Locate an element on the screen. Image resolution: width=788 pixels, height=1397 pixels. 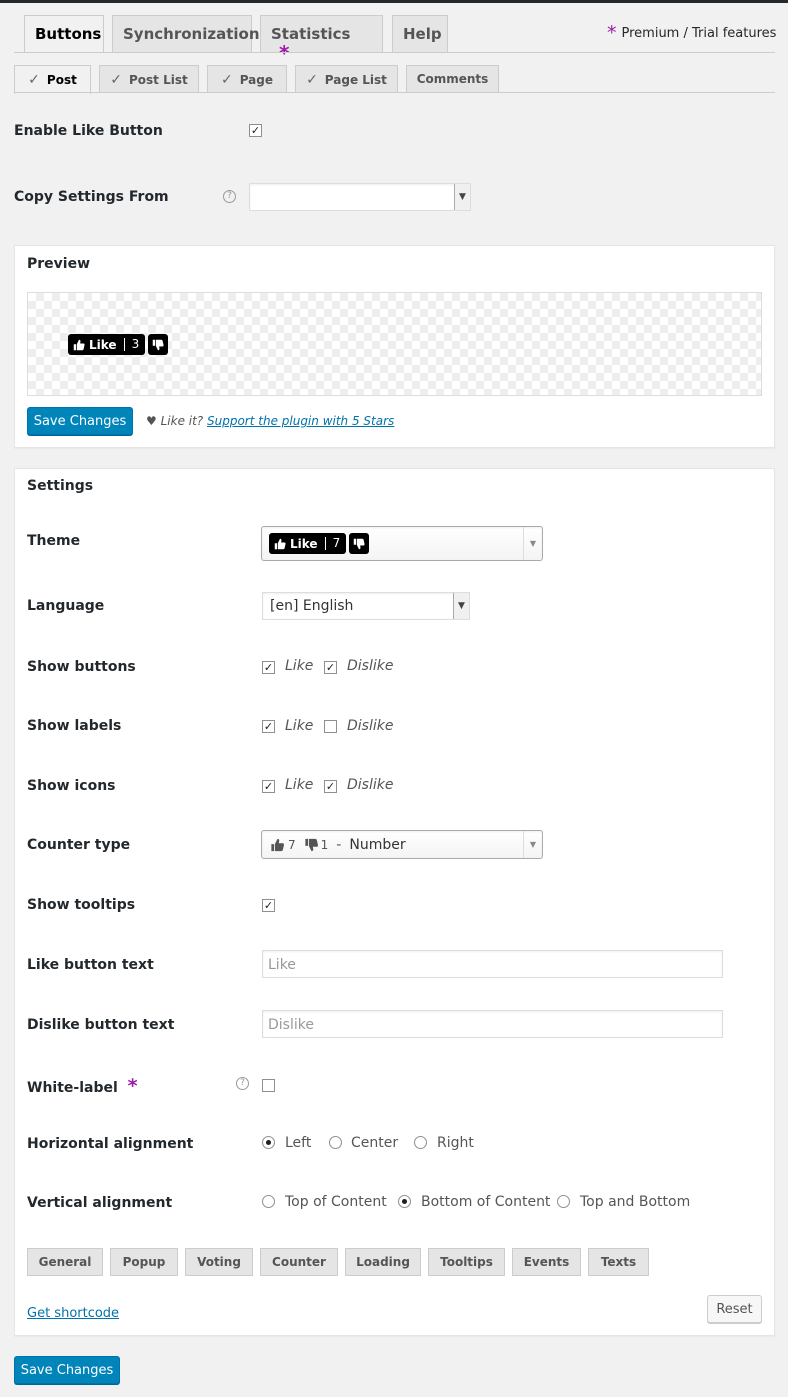
tab-statistics: Statistics * is located at coordinates (321, 39).